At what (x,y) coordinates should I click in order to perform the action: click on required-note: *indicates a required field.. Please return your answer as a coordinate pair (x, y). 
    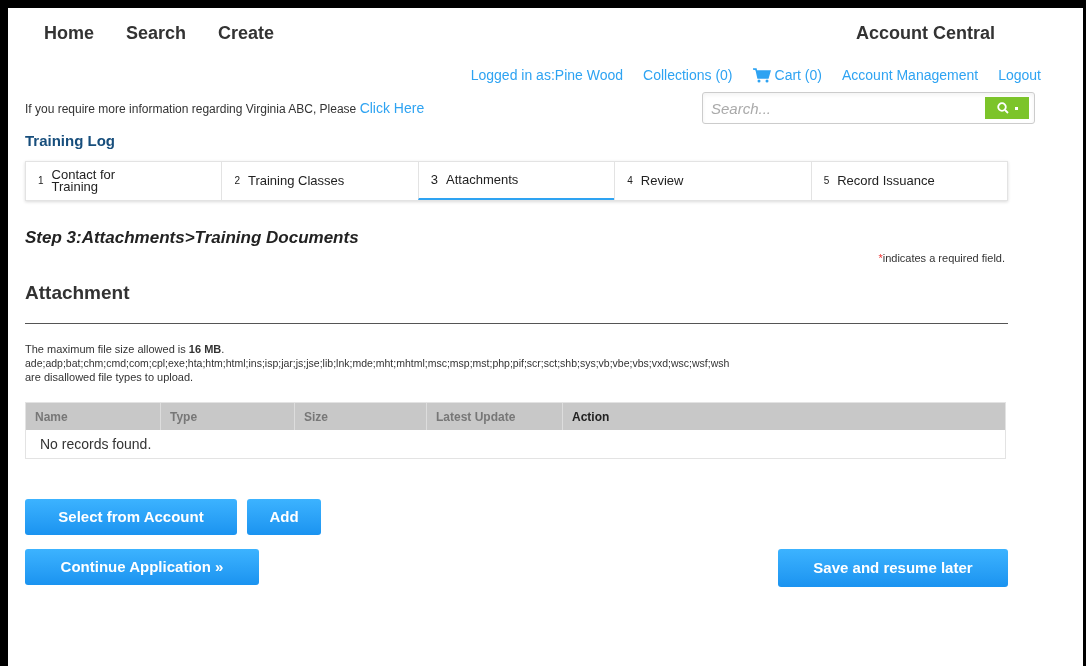
    Looking at the image, I should click on (941, 258).